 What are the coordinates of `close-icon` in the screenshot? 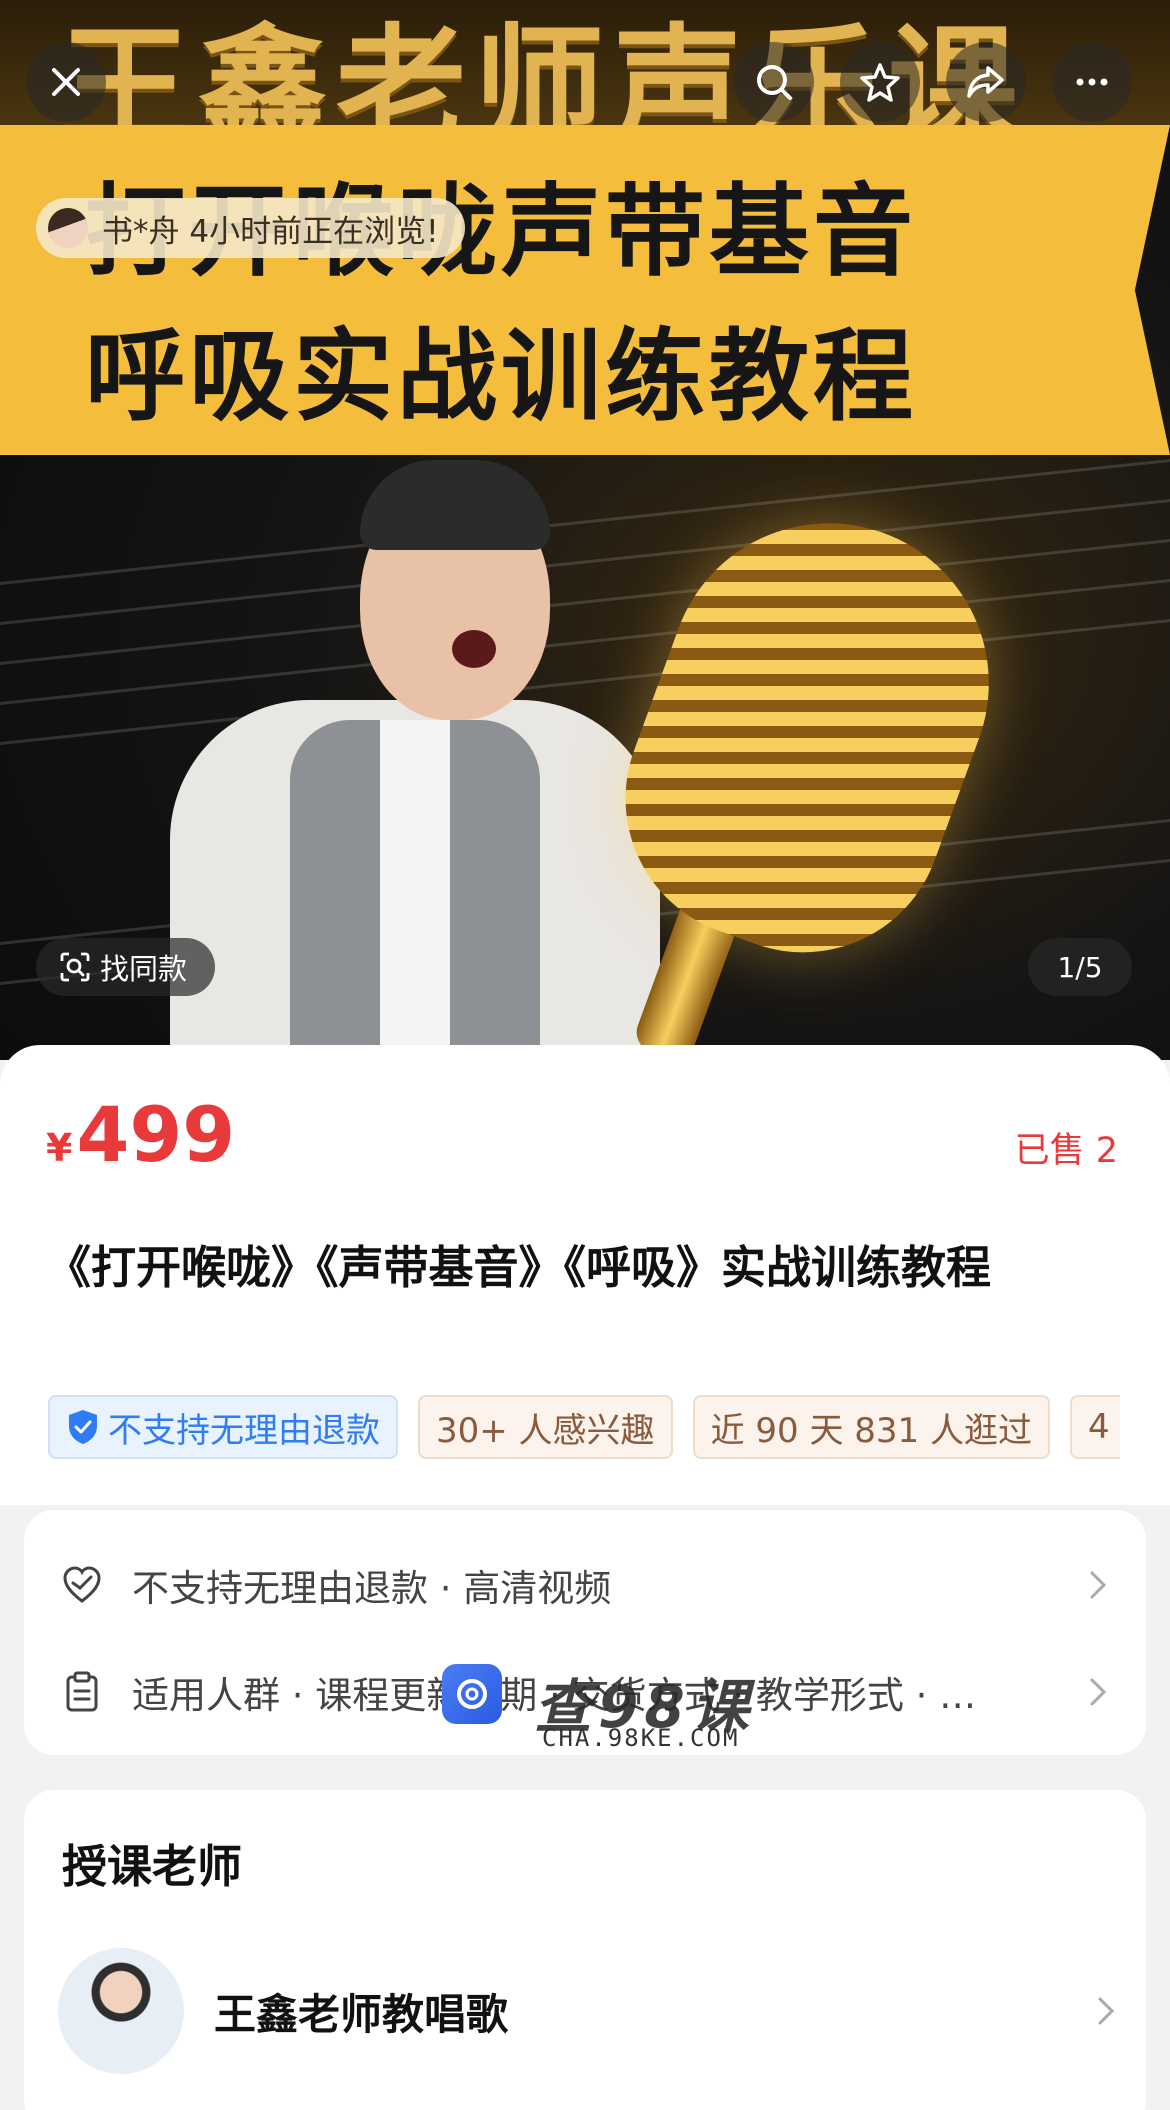 It's located at (66, 82).